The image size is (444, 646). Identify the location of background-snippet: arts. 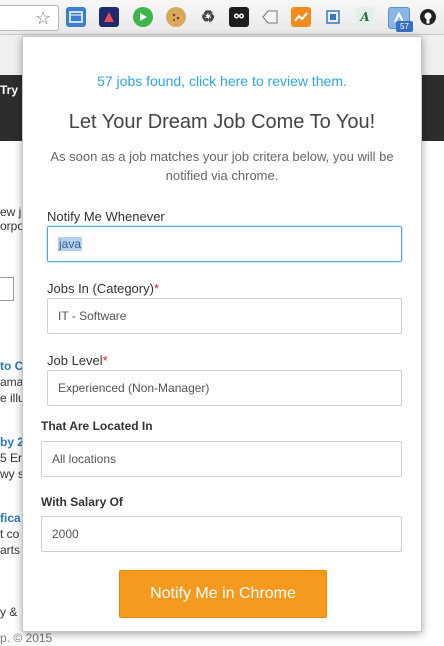
(10, 550).